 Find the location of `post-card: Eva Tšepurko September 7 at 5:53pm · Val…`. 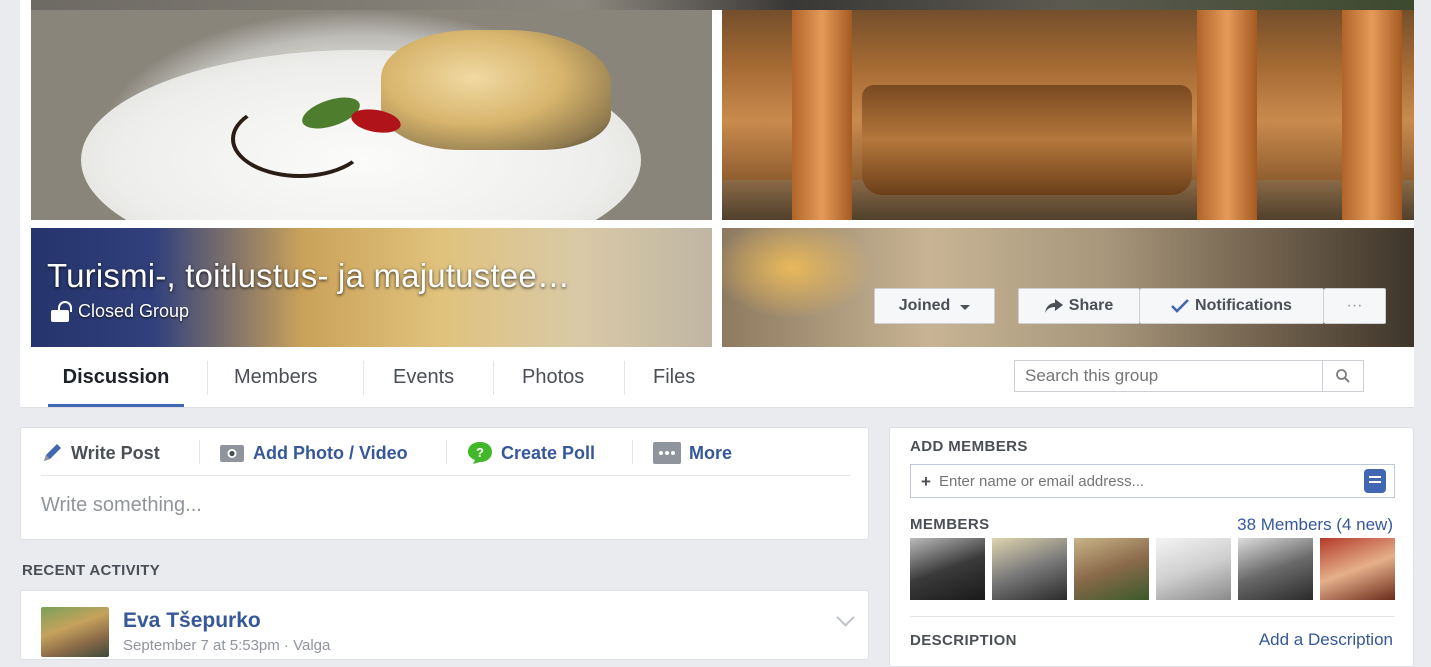

post-card: Eva Tšepurko September 7 at 5:53pm · Val… is located at coordinates (444, 625).